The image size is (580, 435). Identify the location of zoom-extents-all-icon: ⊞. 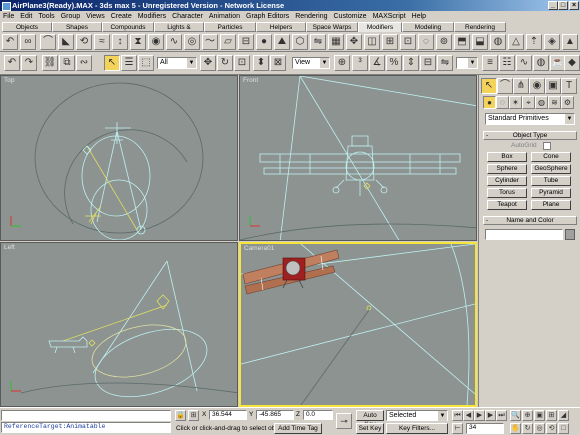
(551, 415).